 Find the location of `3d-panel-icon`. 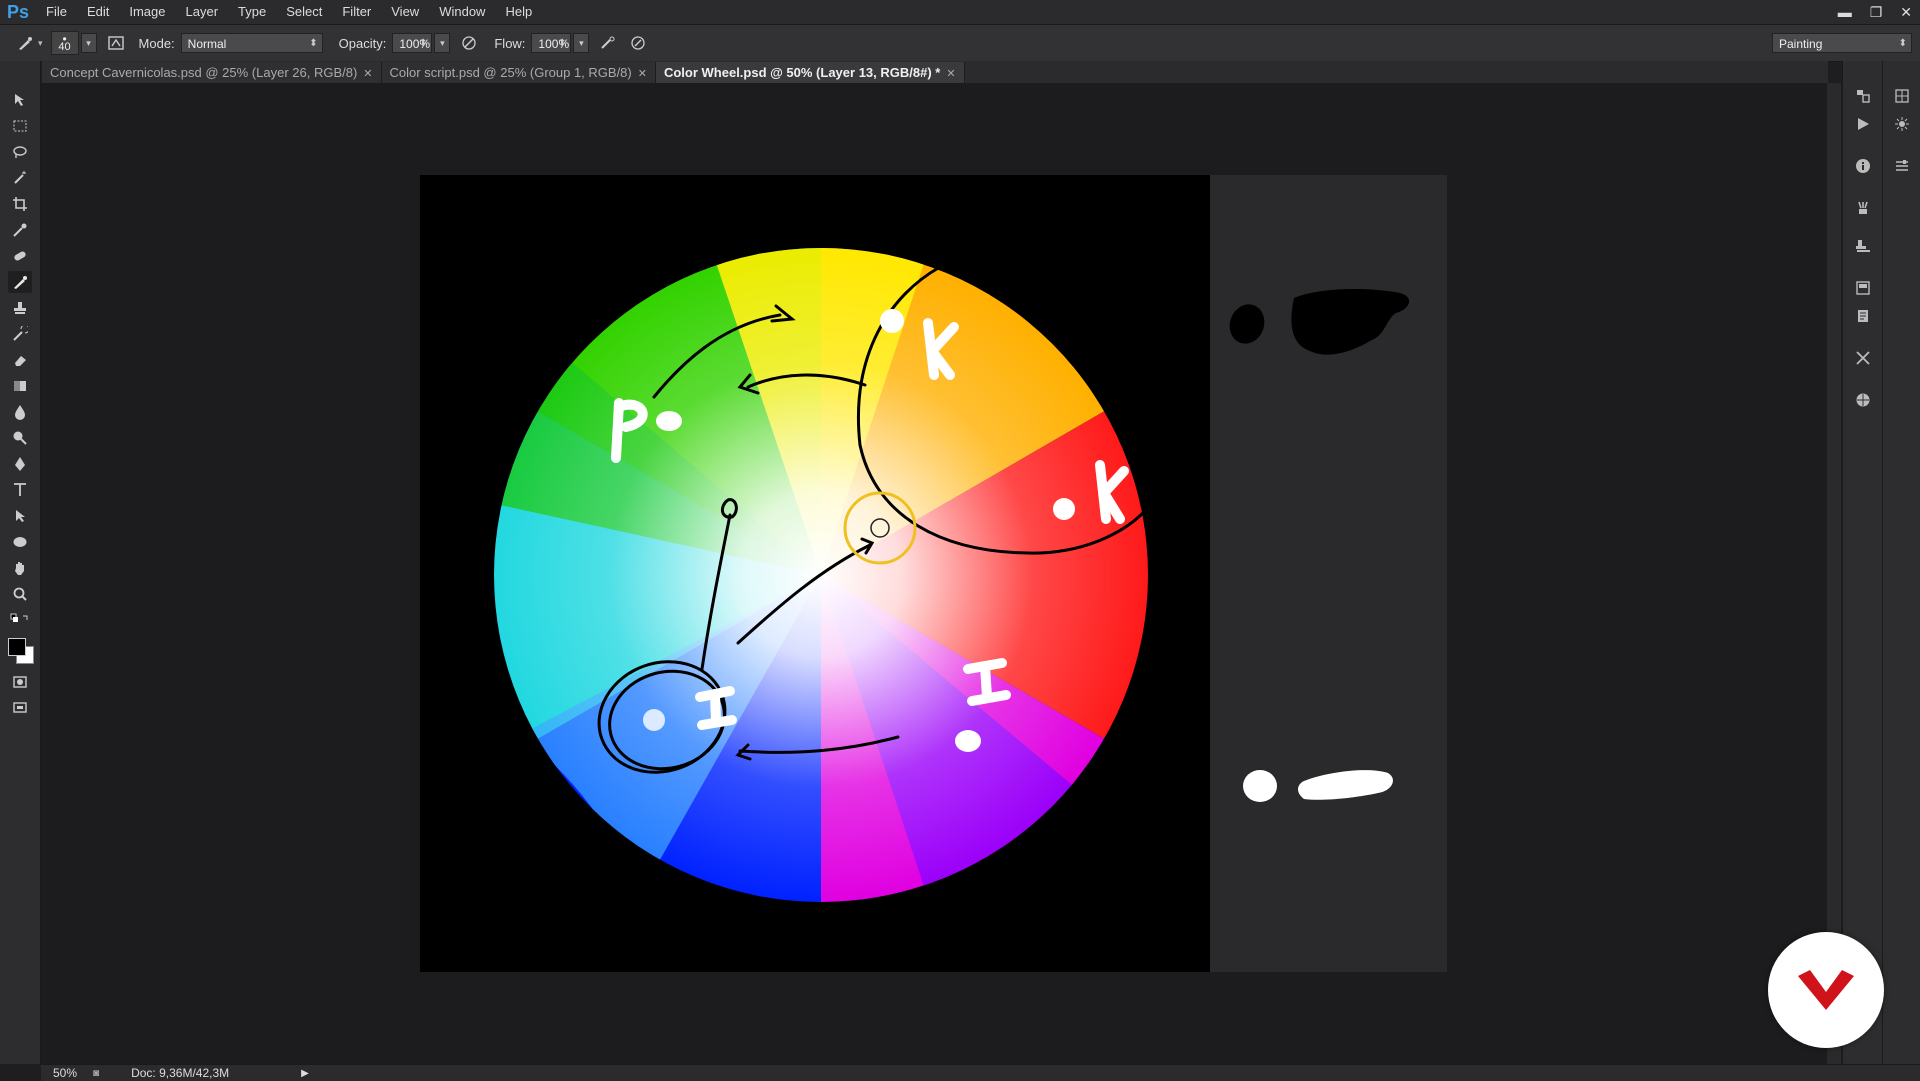

3d-panel-icon is located at coordinates (1863, 400).